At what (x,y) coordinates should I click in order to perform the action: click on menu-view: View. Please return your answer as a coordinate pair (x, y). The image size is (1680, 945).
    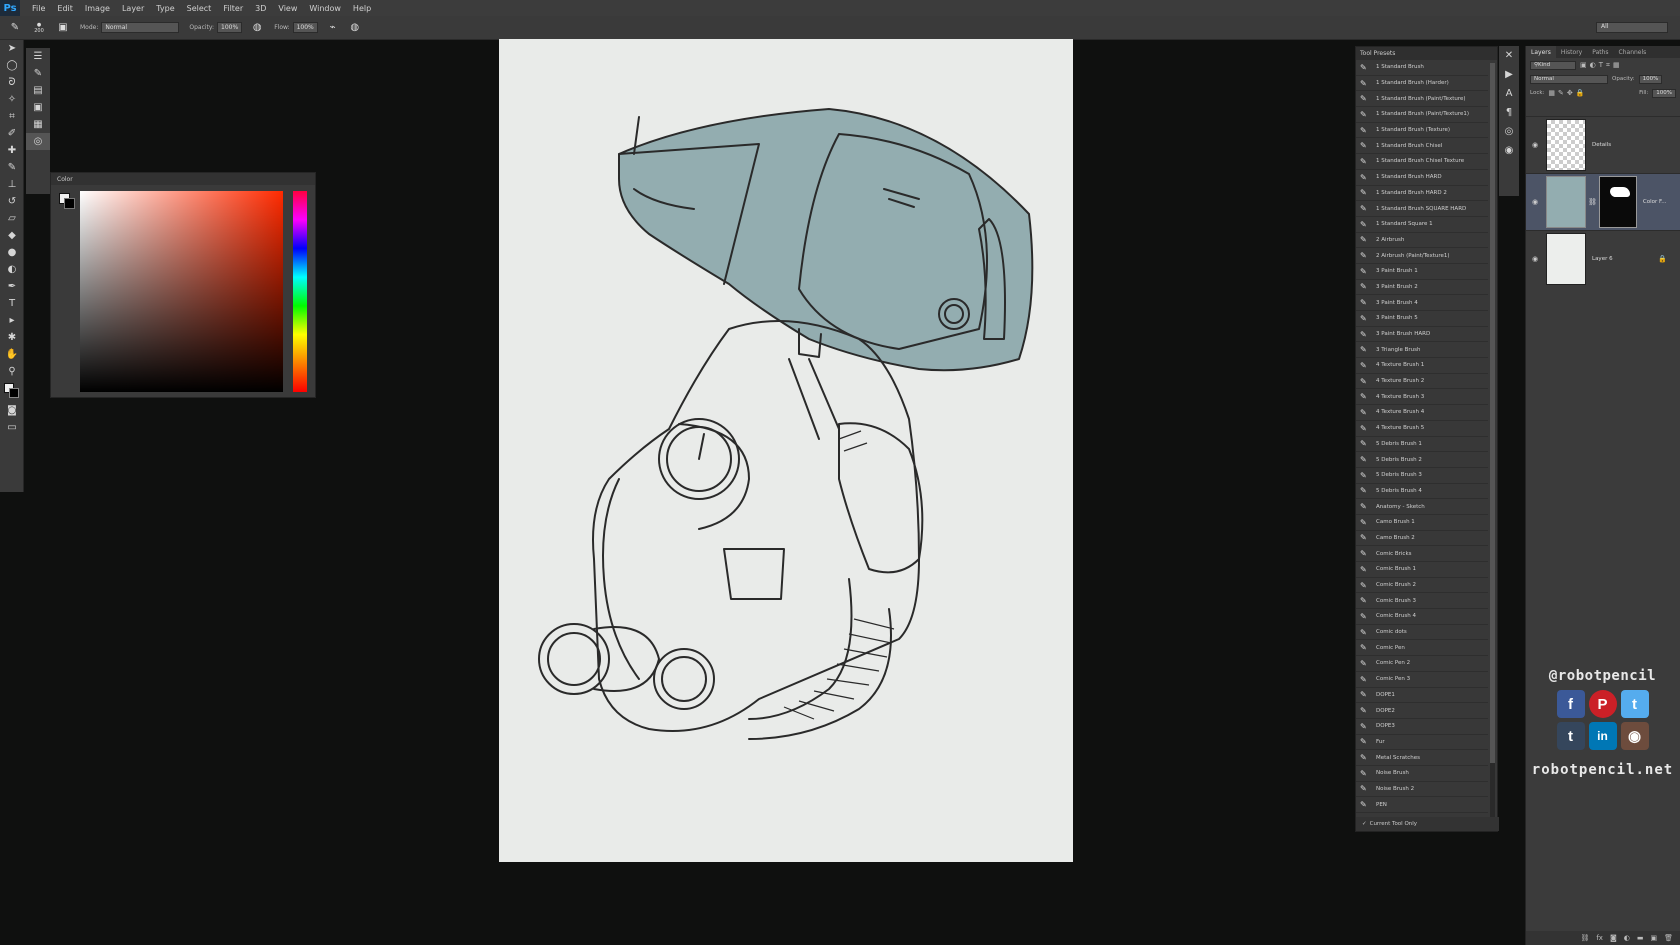
    Looking at the image, I should click on (287, 8).